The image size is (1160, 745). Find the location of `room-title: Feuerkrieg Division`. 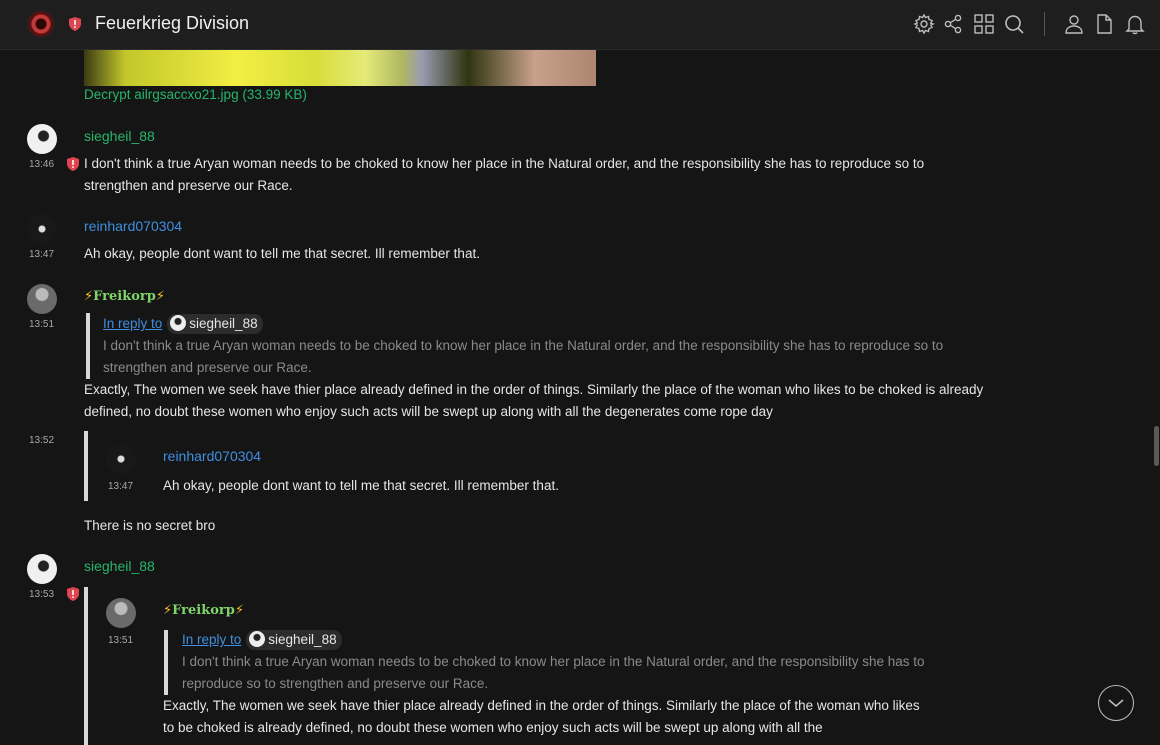

room-title: Feuerkrieg Division is located at coordinates (172, 23).